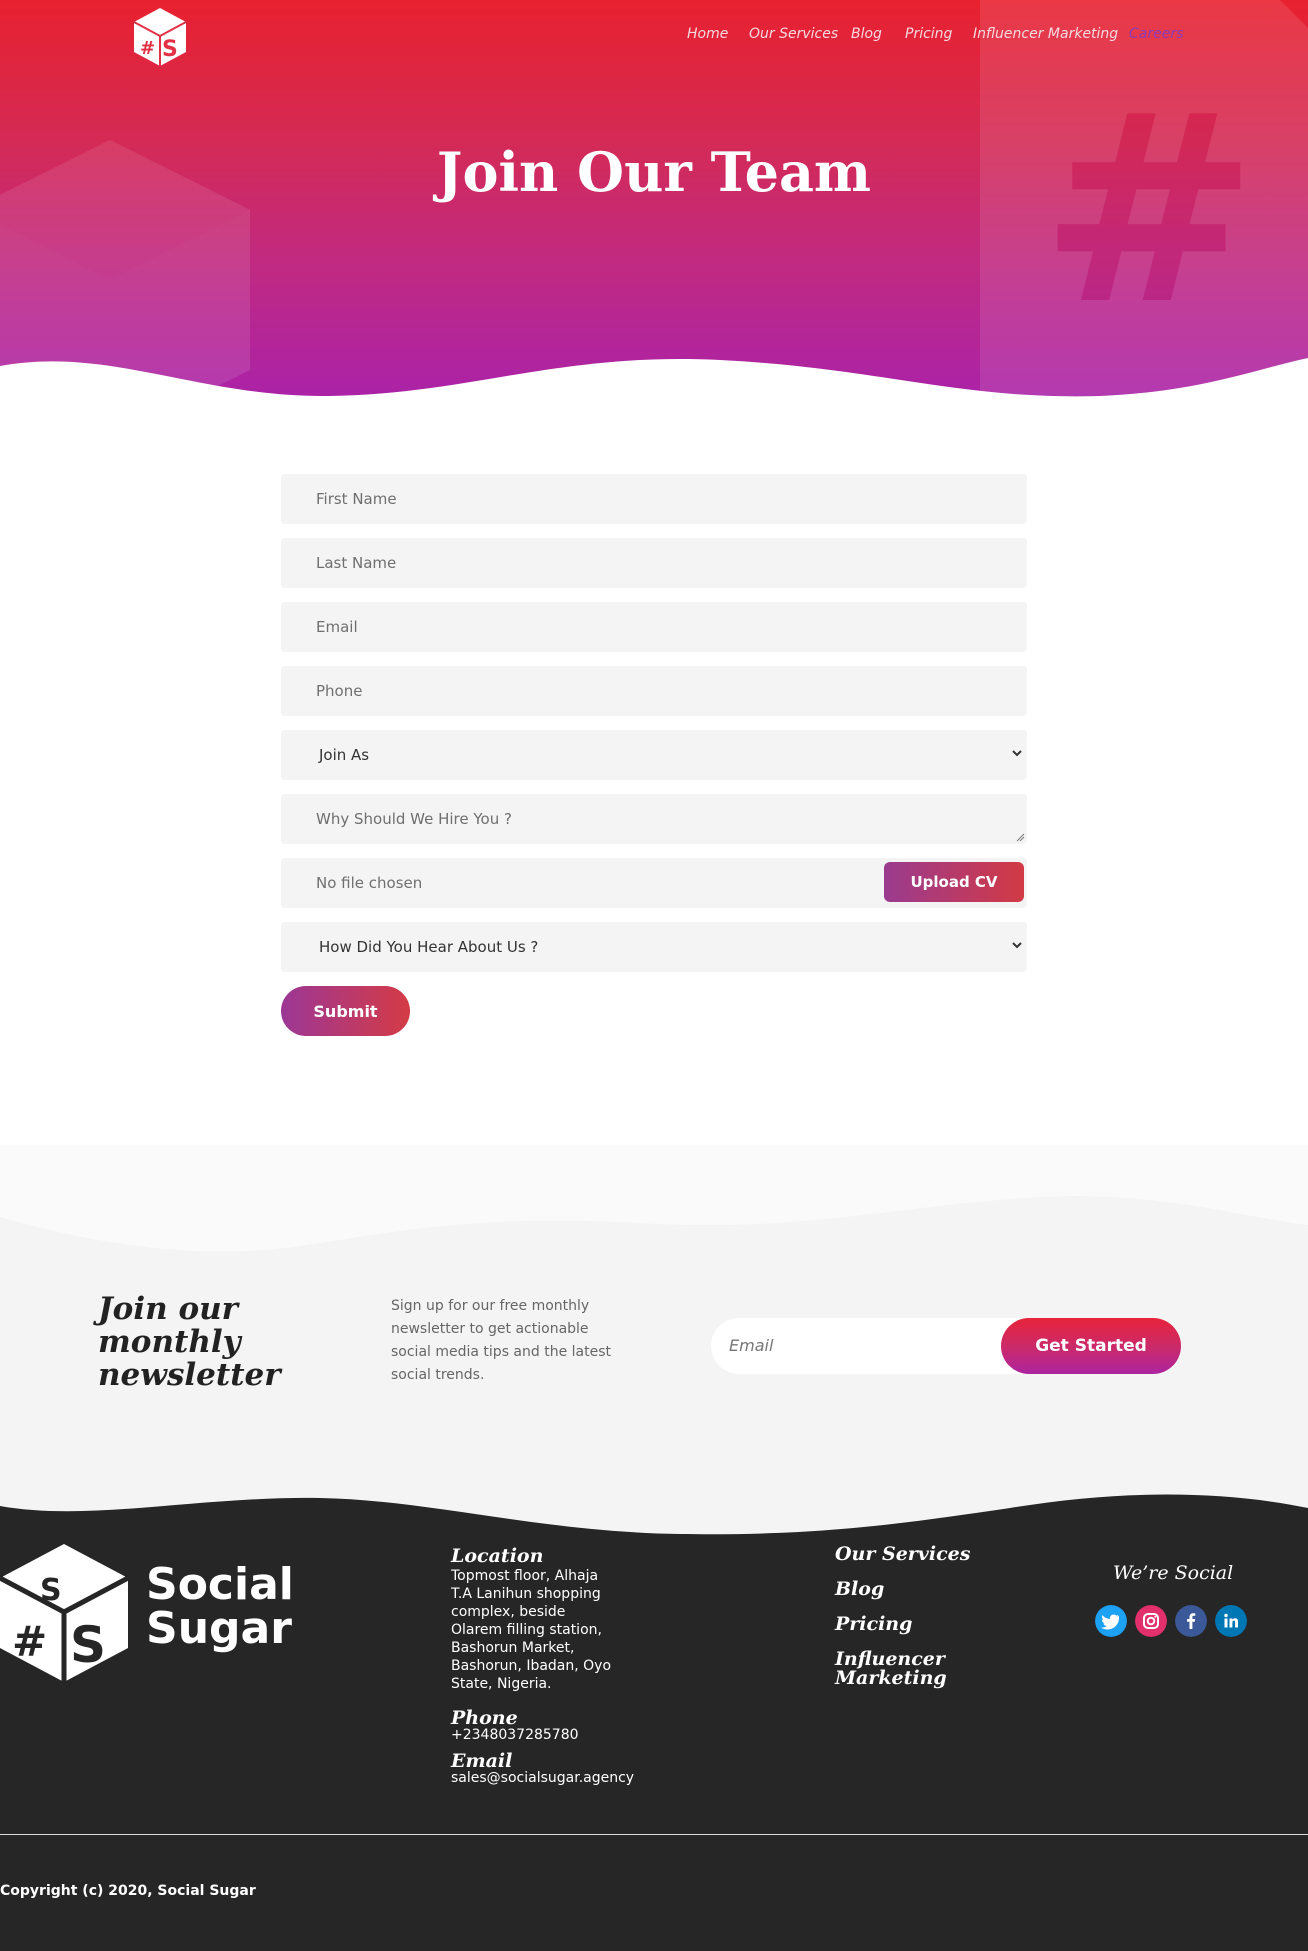 The width and height of the screenshot is (1308, 1951). What do you see at coordinates (954, 882) in the screenshot?
I see `upload-cv-button: Upload CV` at bounding box center [954, 882].